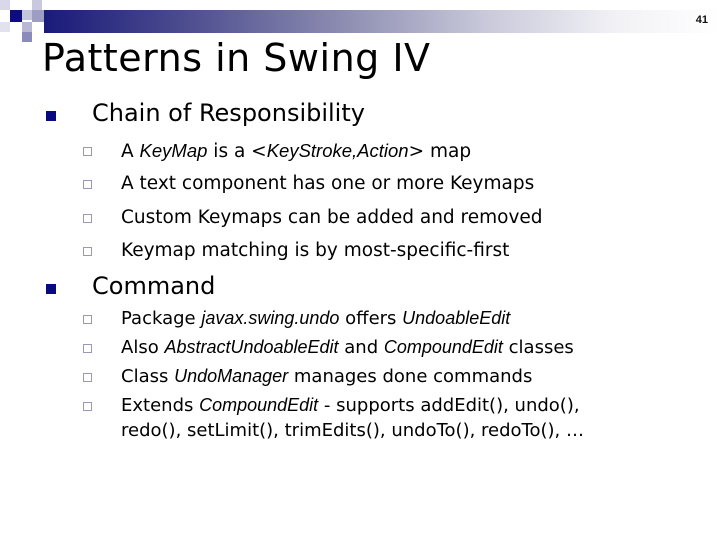 The height and width of the screenshot is (540, 720). I want to click on text-run: > map, so click(440, 151).